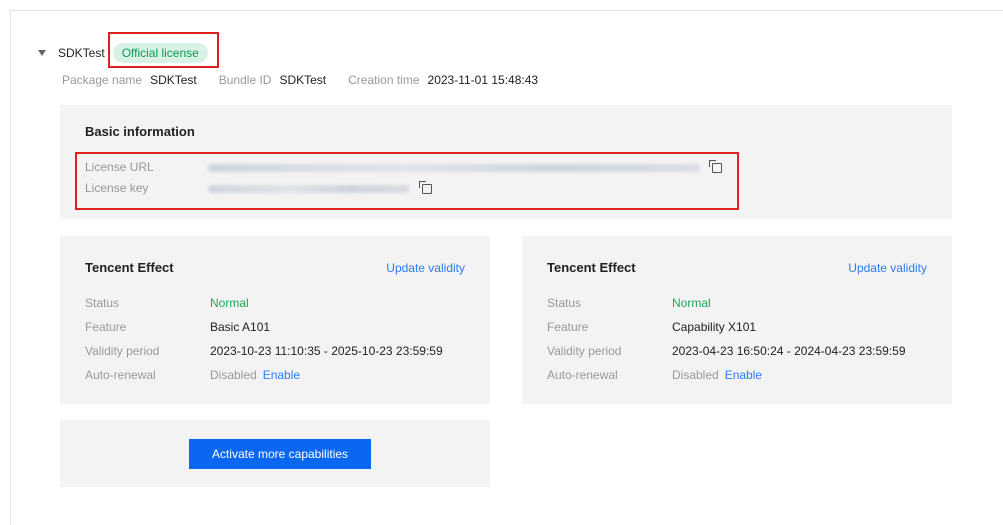 This screenshot has width=1003, height=525. What do you see at coordinates (384, 80) in the screenshot?
I see `creation-time-label: Creation time` at bounding box center [384, 80].